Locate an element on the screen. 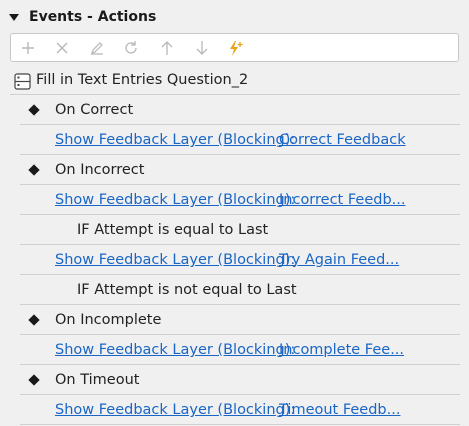  condition-row-last: IF Attempt is equal to Last is located at coordinates (240, 230).